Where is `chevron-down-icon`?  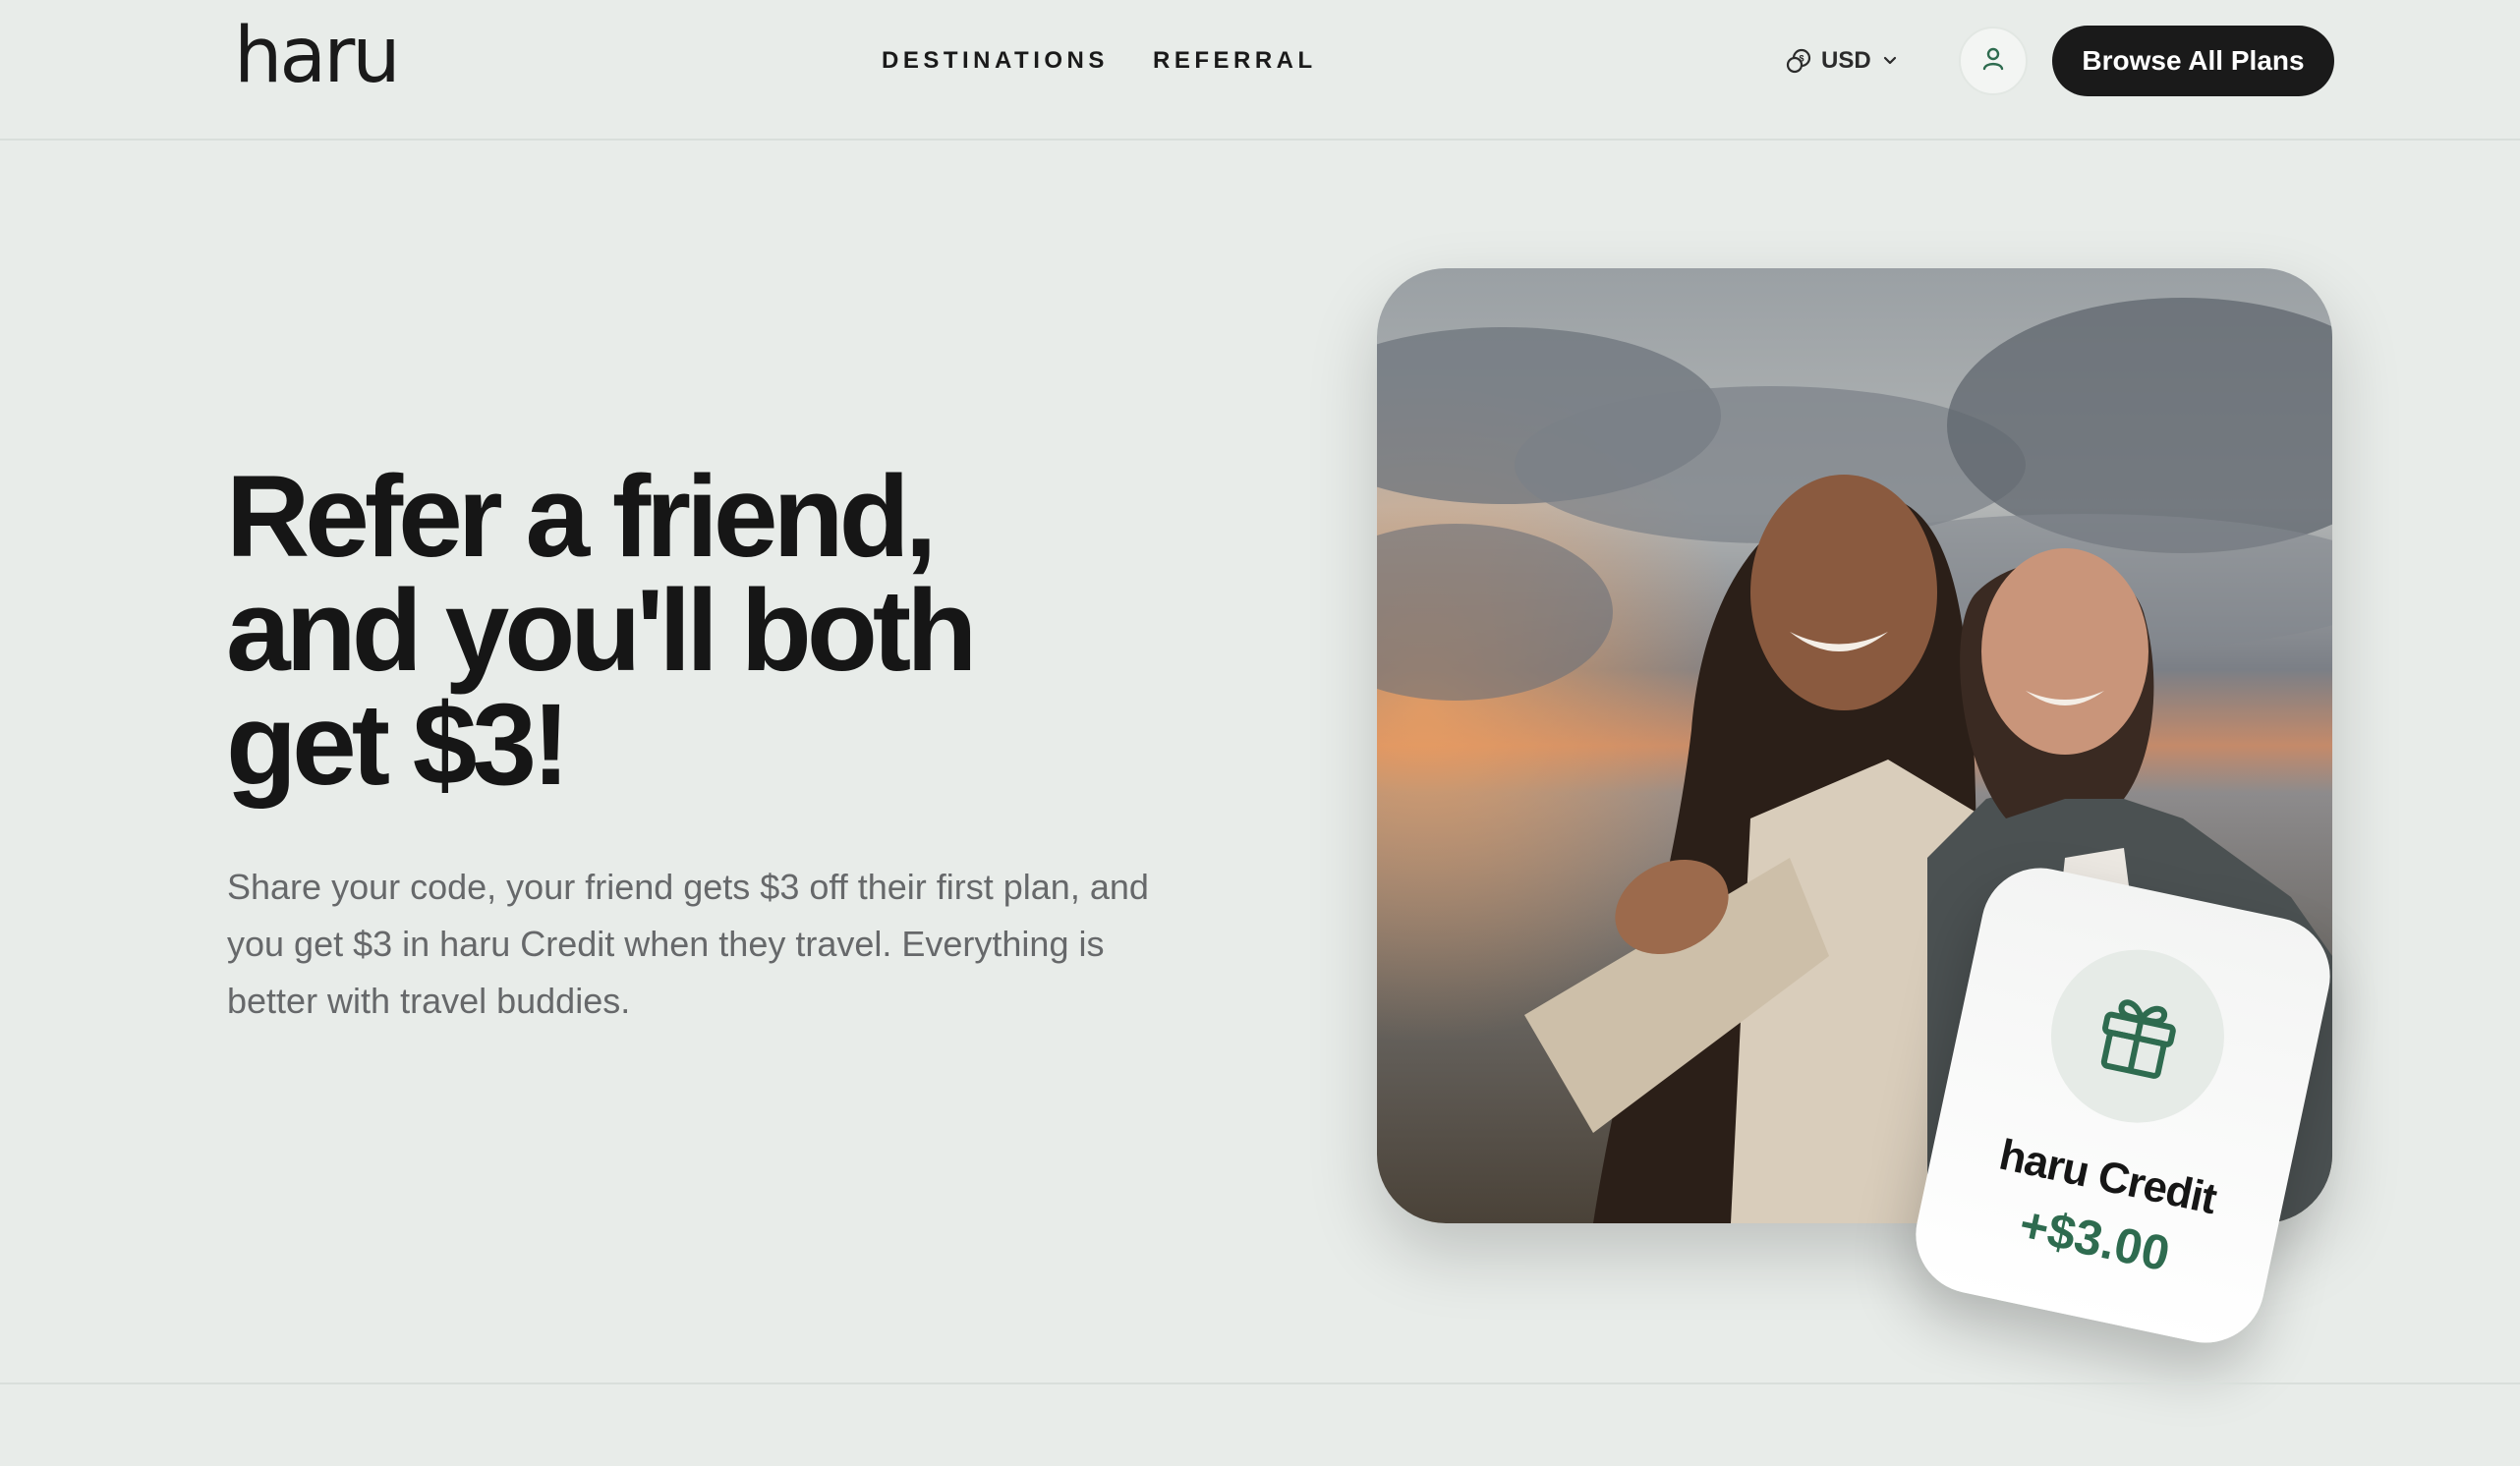
chevron-down-icon is located at coordinates (1890, 61).